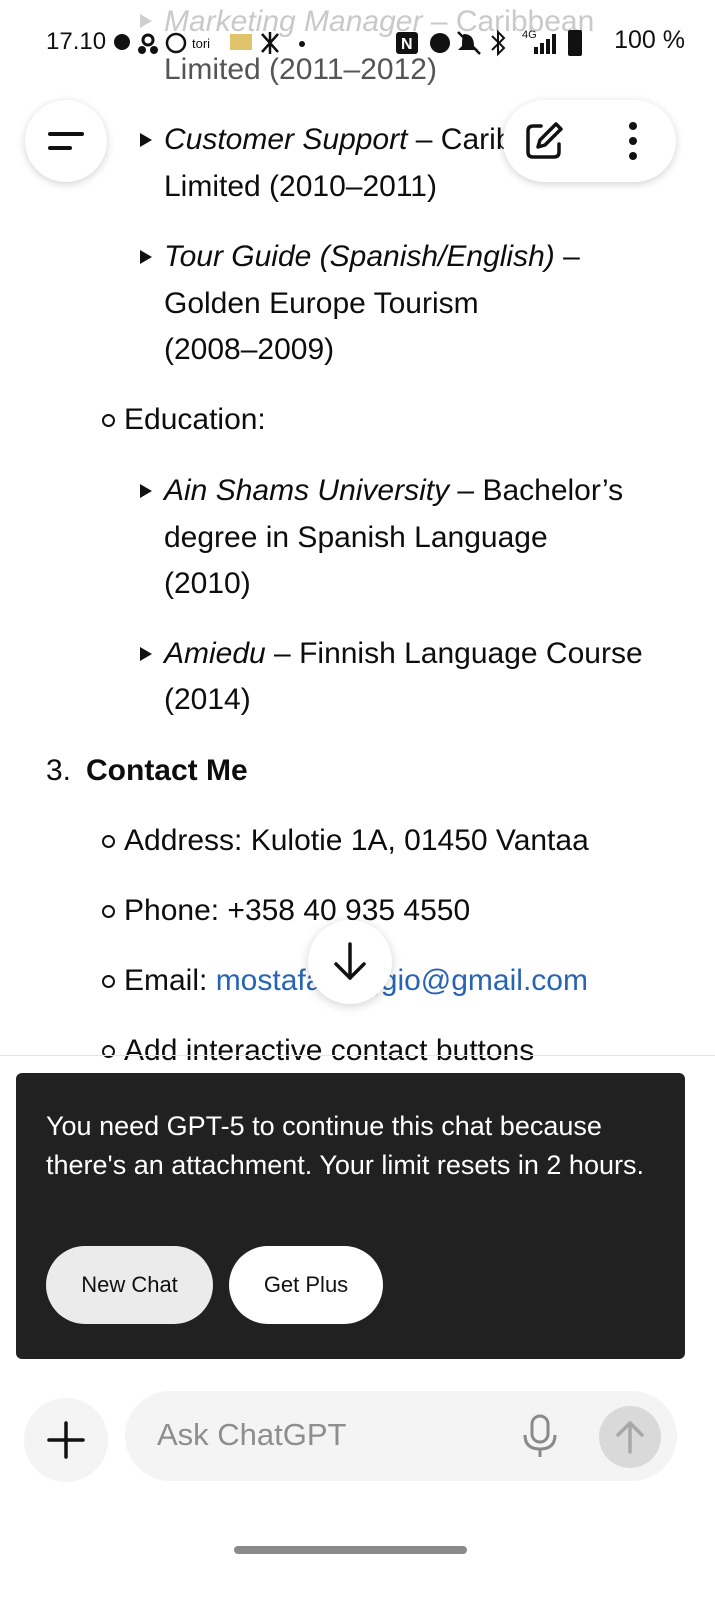 This screenshot has height=1600, width=715. What do you see at coordinates (167, 770) in the screenshot?
I see `section-title: Contact Me` at bounding box center [167, 770].